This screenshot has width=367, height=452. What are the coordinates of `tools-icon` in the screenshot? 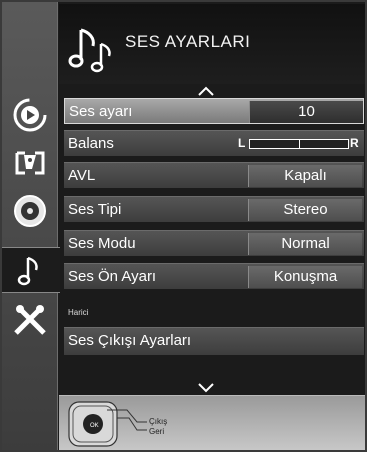 It's located at (30, 321).